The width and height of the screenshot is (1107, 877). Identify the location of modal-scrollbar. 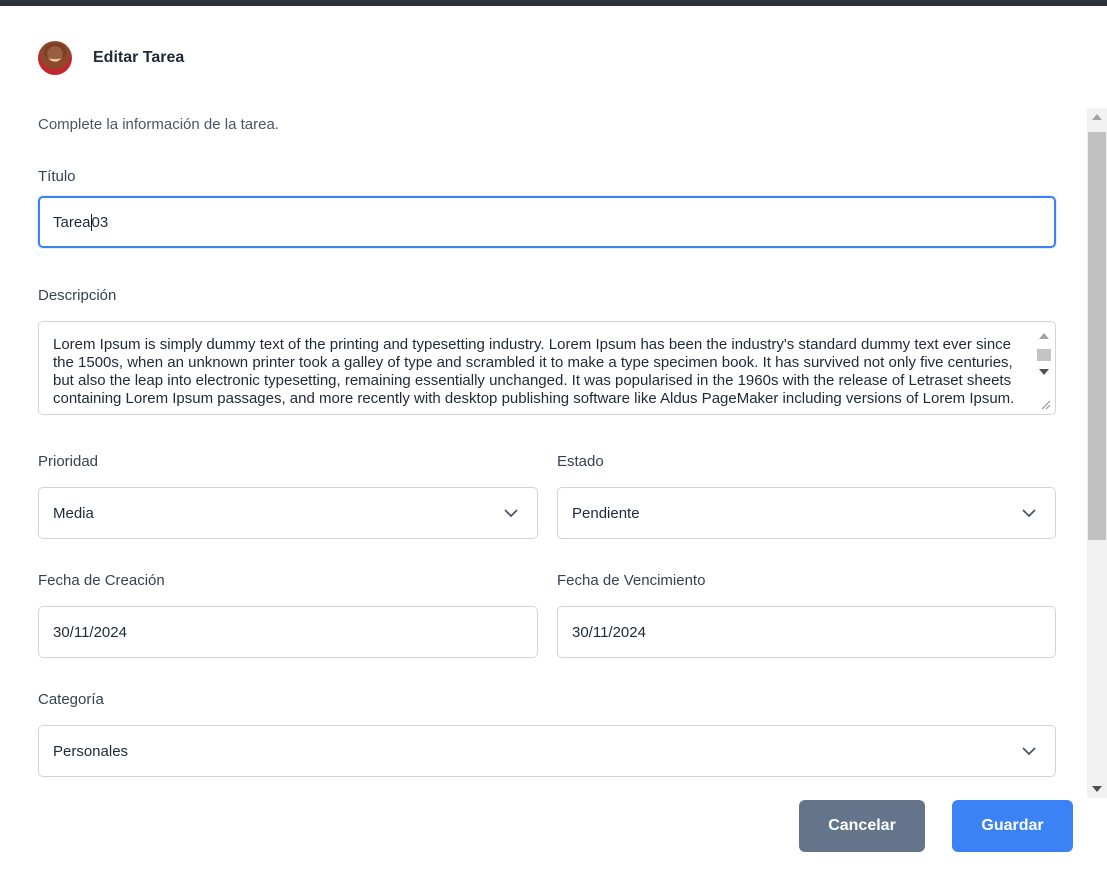
(1097, 453).